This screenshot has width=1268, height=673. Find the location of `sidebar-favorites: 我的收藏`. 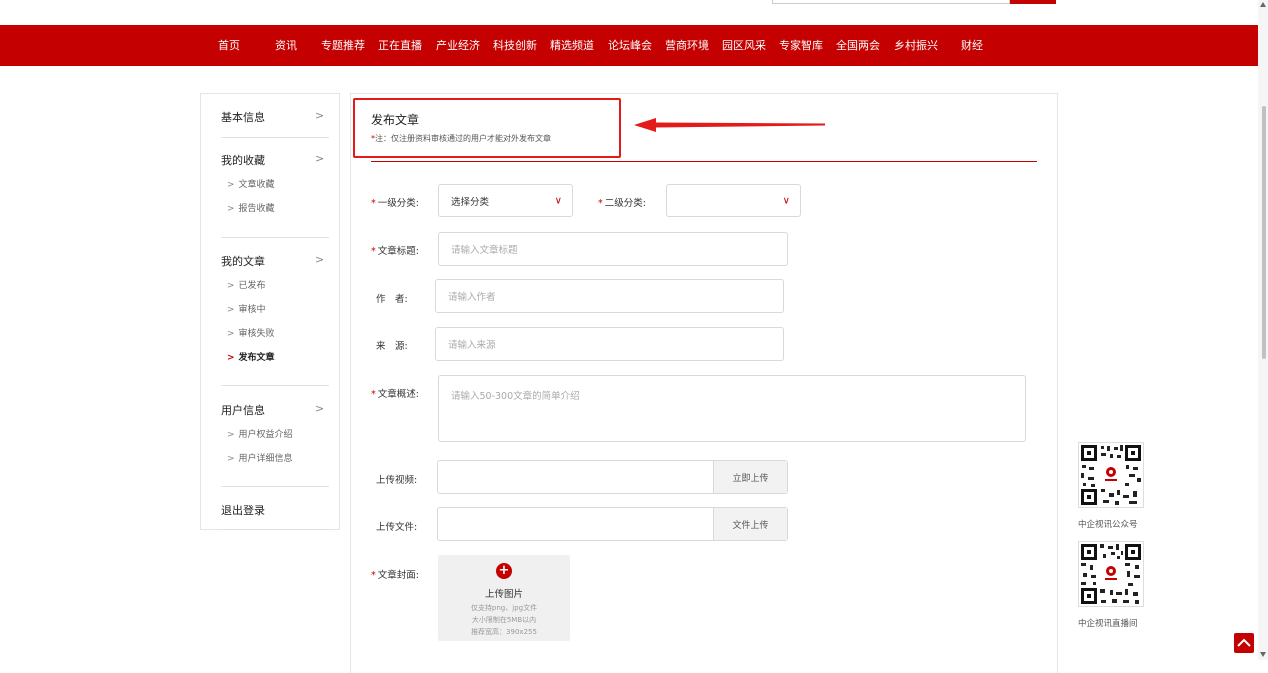

sidebar-favorites: 我的收藏 is located at coordinates (243, 160).